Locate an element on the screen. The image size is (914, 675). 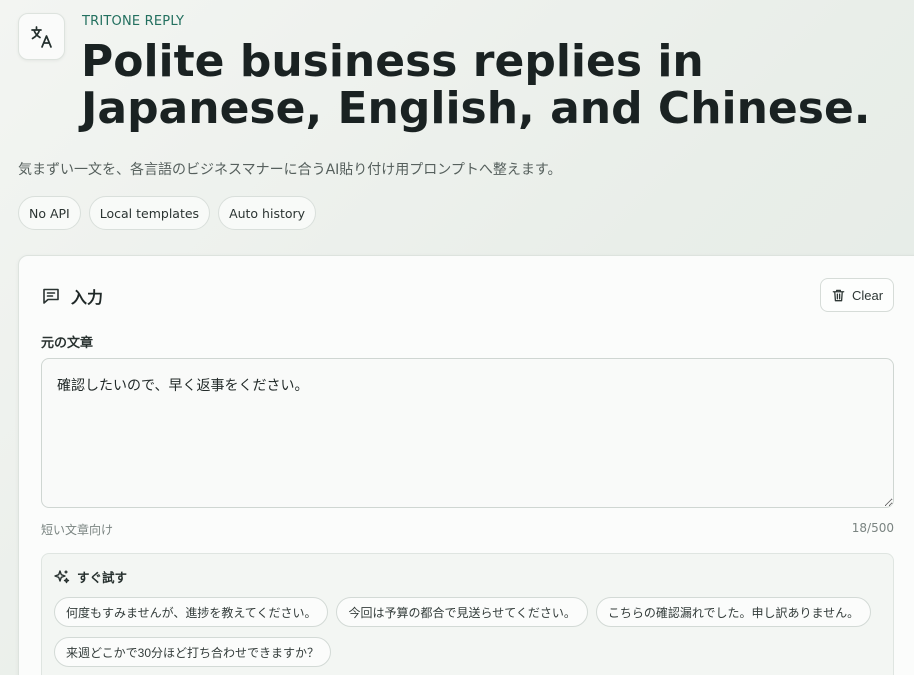
input-hint: 短い文章向け is located at coordinates (77, 530).